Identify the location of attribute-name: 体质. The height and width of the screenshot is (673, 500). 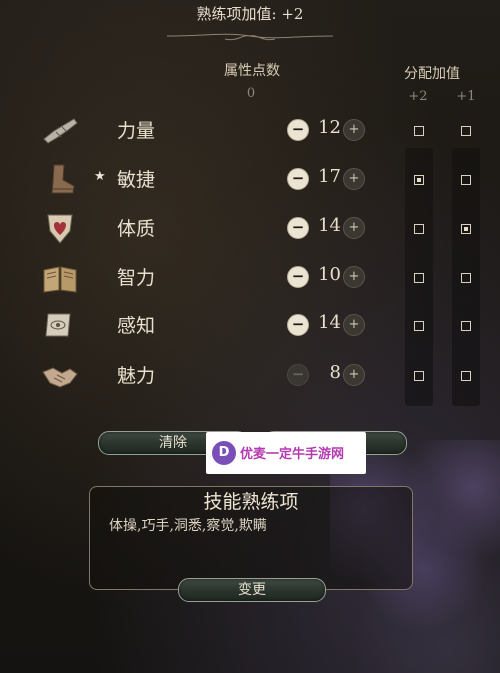
(136, 229).